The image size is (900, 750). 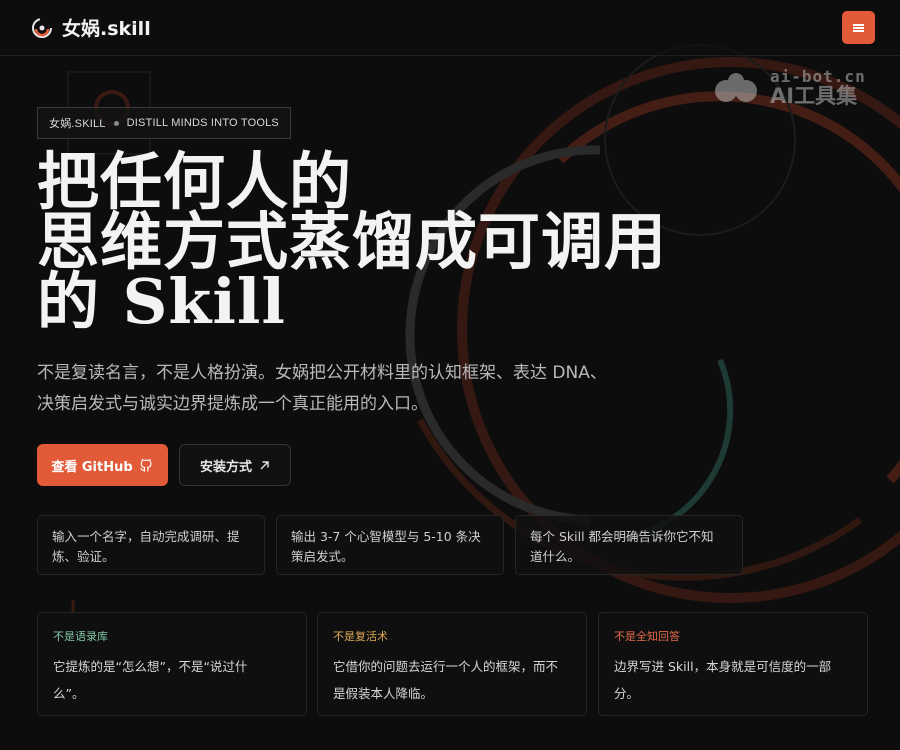 I want to click on card-text-line: 是假装本人降临。, so click(x=383, y=693).